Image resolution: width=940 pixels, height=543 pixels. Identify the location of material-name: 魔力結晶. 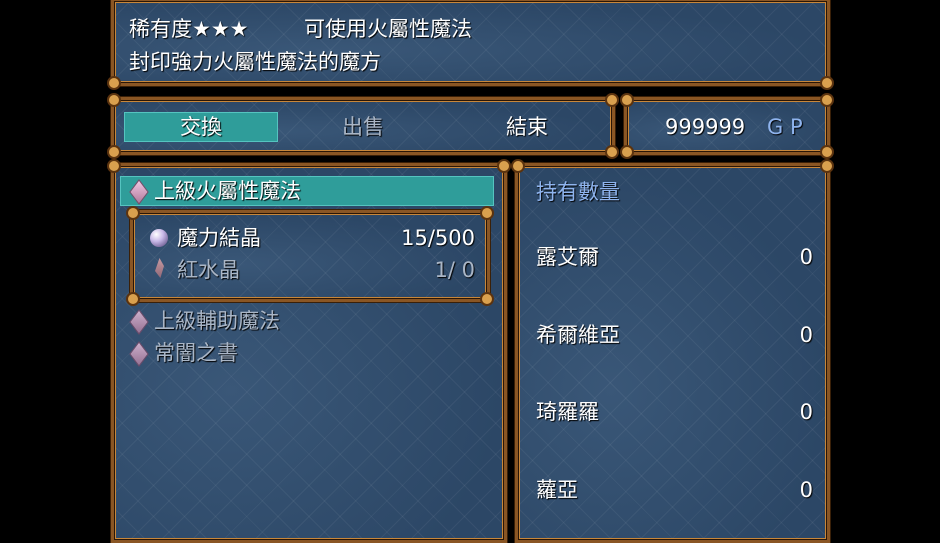
(219, 238).